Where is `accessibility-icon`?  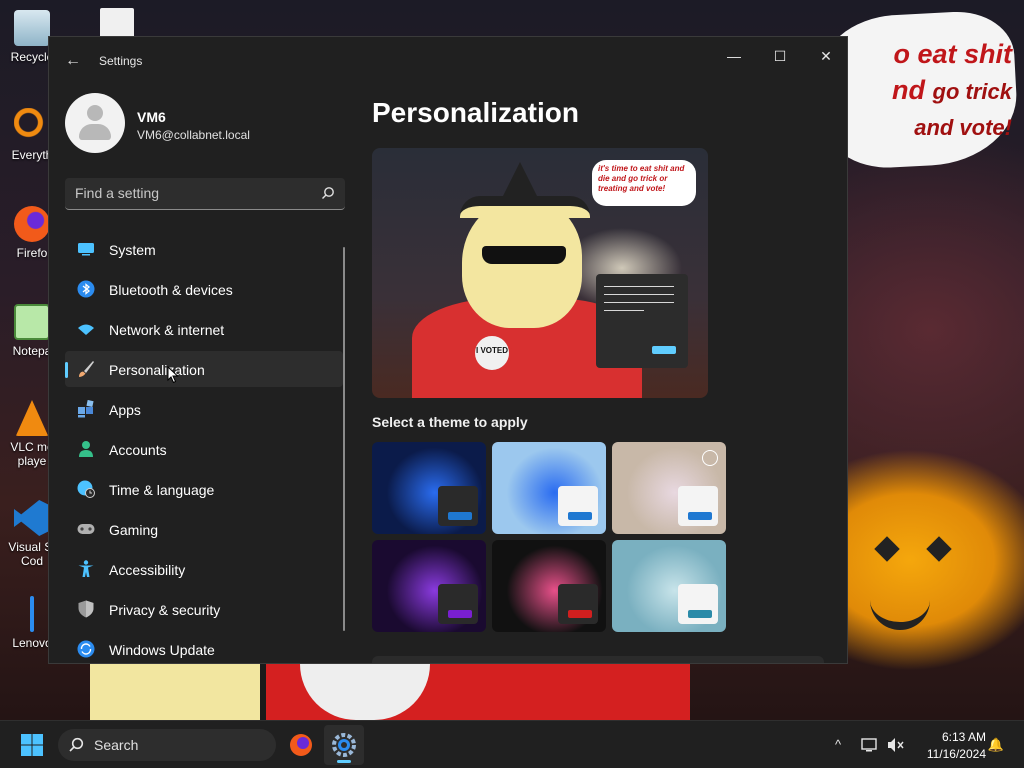
accessibility-icon is located at coordinates (86, 568).